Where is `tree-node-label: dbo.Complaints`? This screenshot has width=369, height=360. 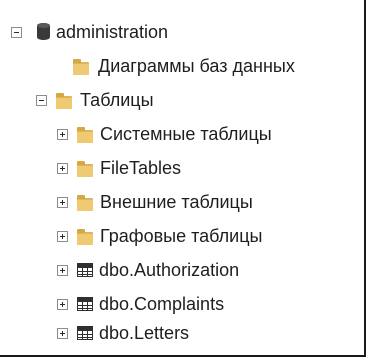
tree-node-label: dbo.Complaints is located at coordinates (162, 304).